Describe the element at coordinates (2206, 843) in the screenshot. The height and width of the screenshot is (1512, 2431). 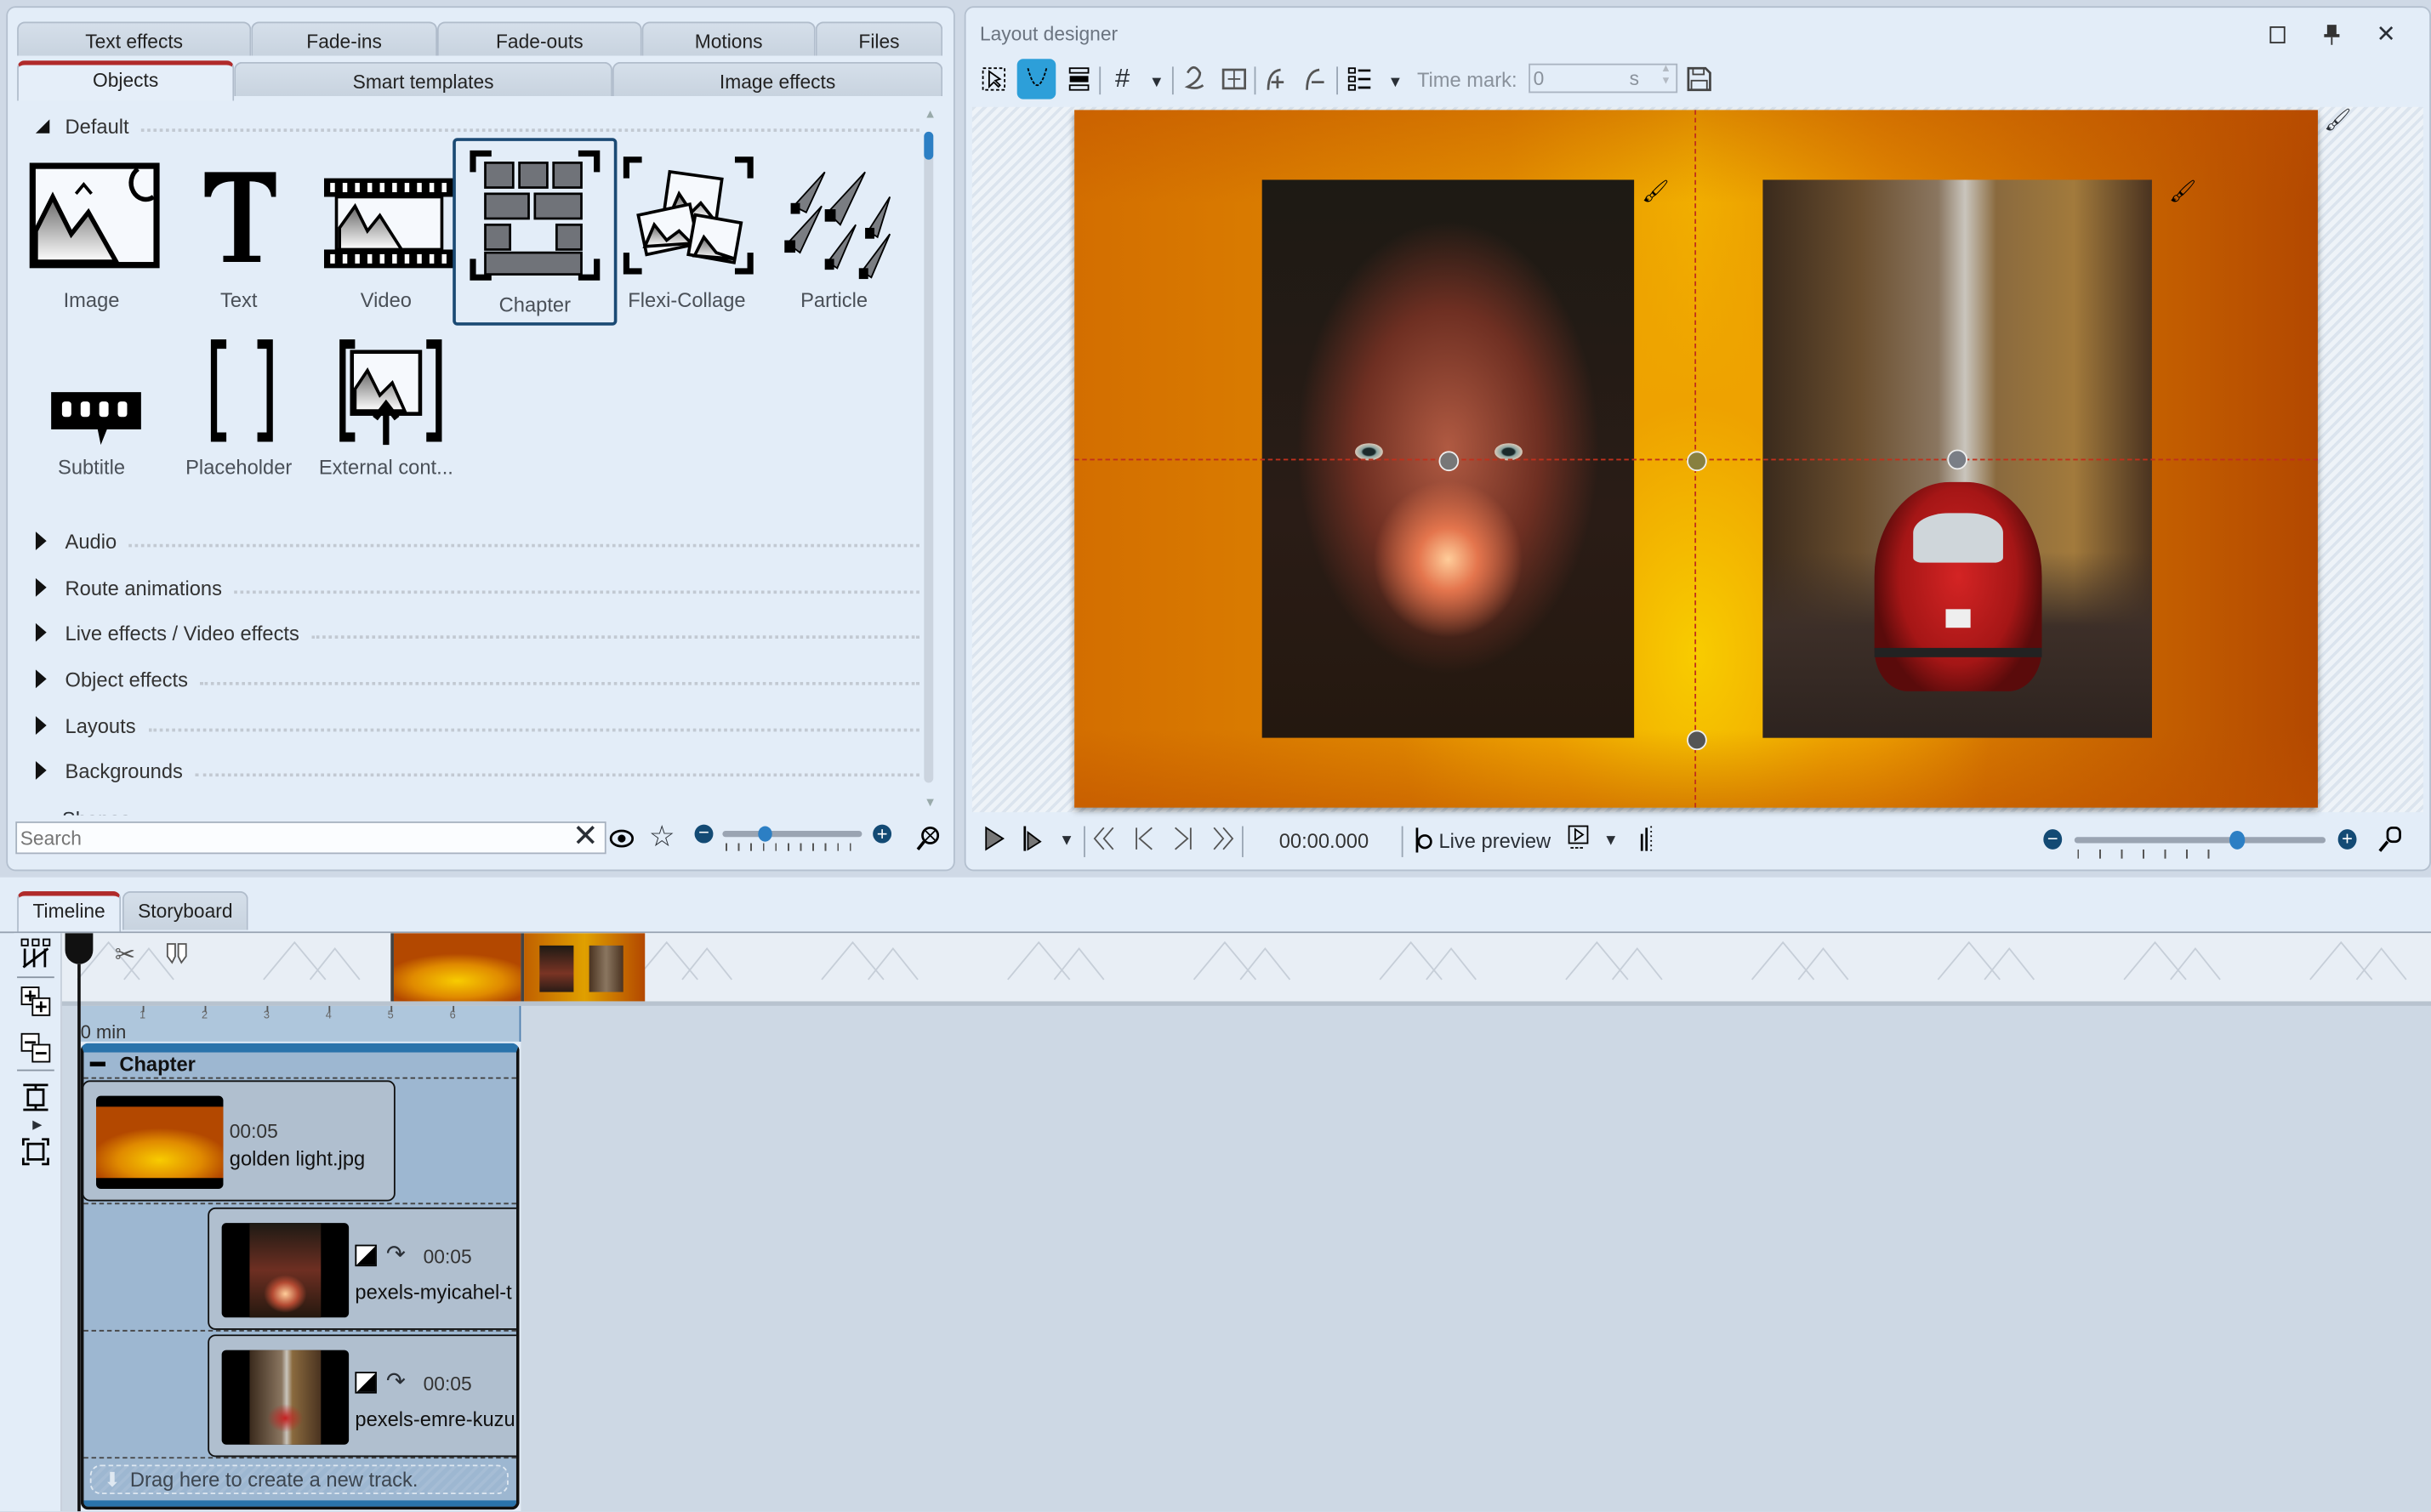
I see `preview-zoom-slider: − +` at that location.